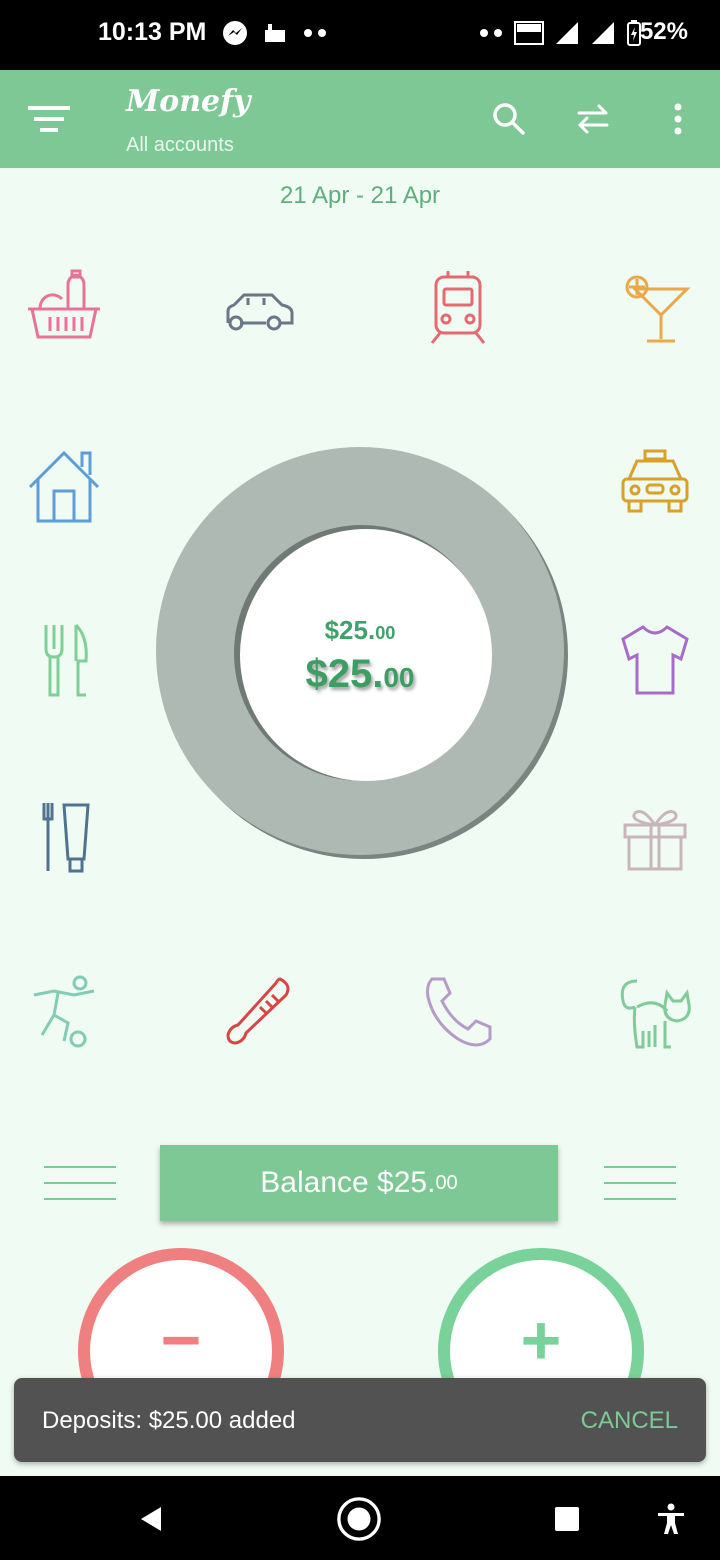 This screenshot has width=720, height=1560. What do you see at coordinates (360, 1420) in the screenshot?
I see `snackbar: Deposits: $25.00 added CANCEL` at bounding box center [360, 1420].